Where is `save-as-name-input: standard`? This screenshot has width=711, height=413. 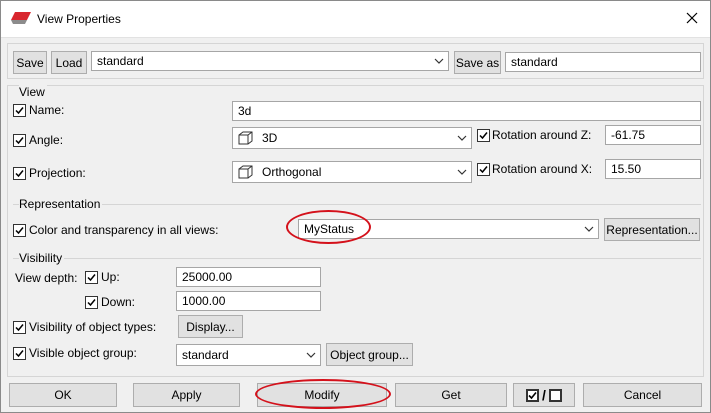 save-as-name-input: standard is located at coordinates (603, 62).